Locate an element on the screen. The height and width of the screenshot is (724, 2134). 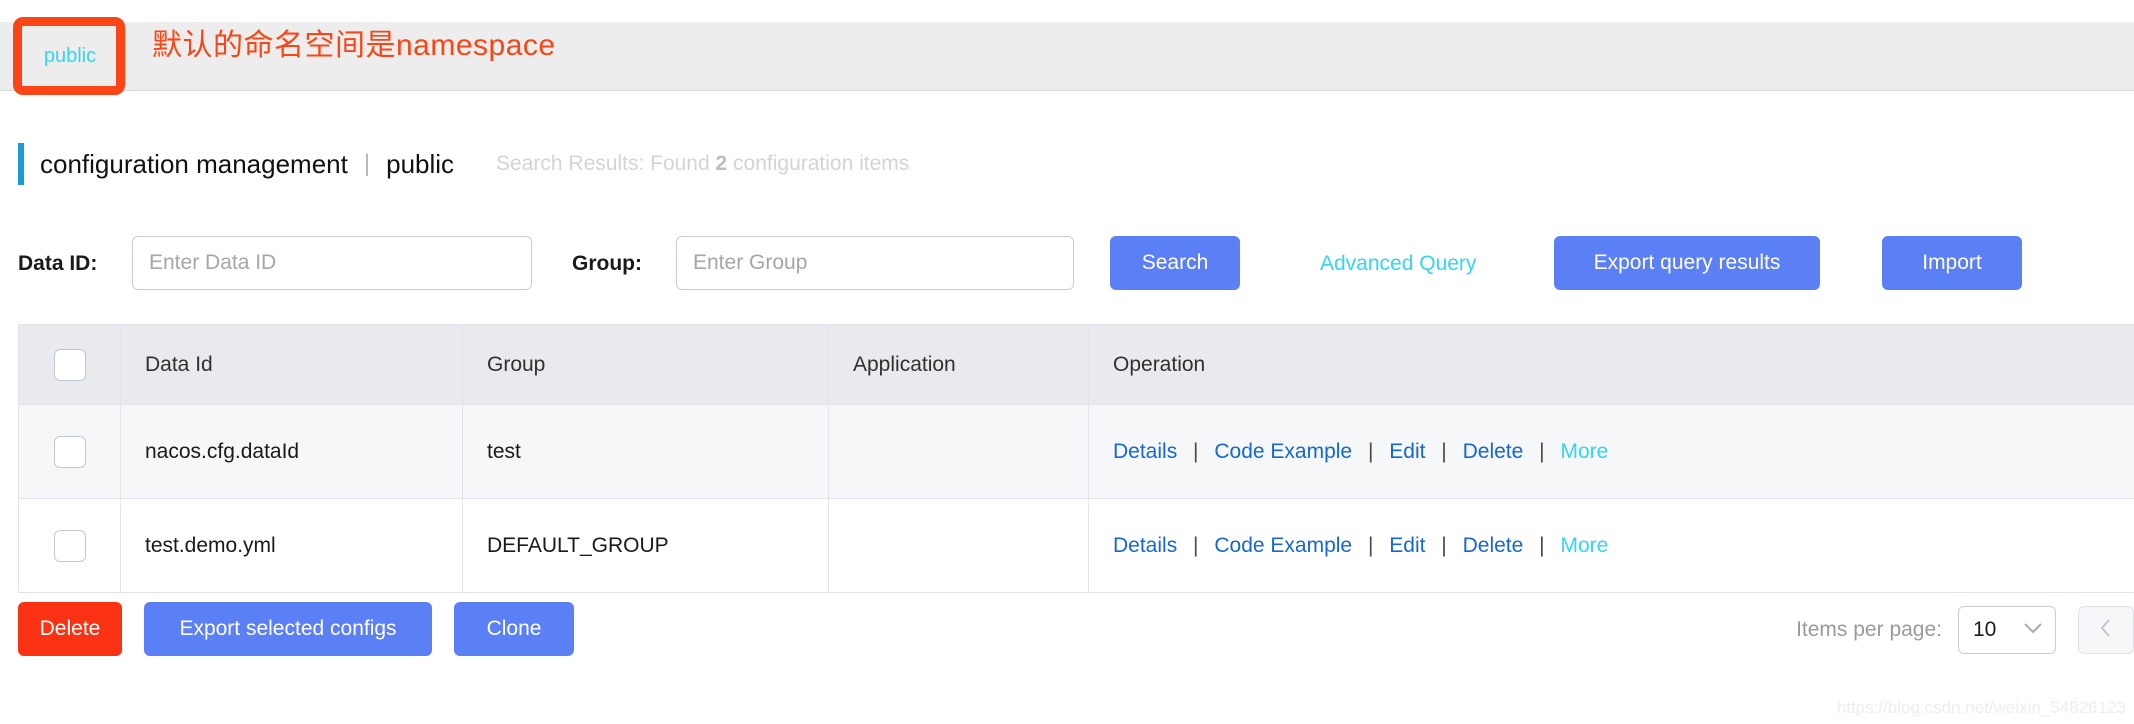
group-input is located at coordinates (875, 263).